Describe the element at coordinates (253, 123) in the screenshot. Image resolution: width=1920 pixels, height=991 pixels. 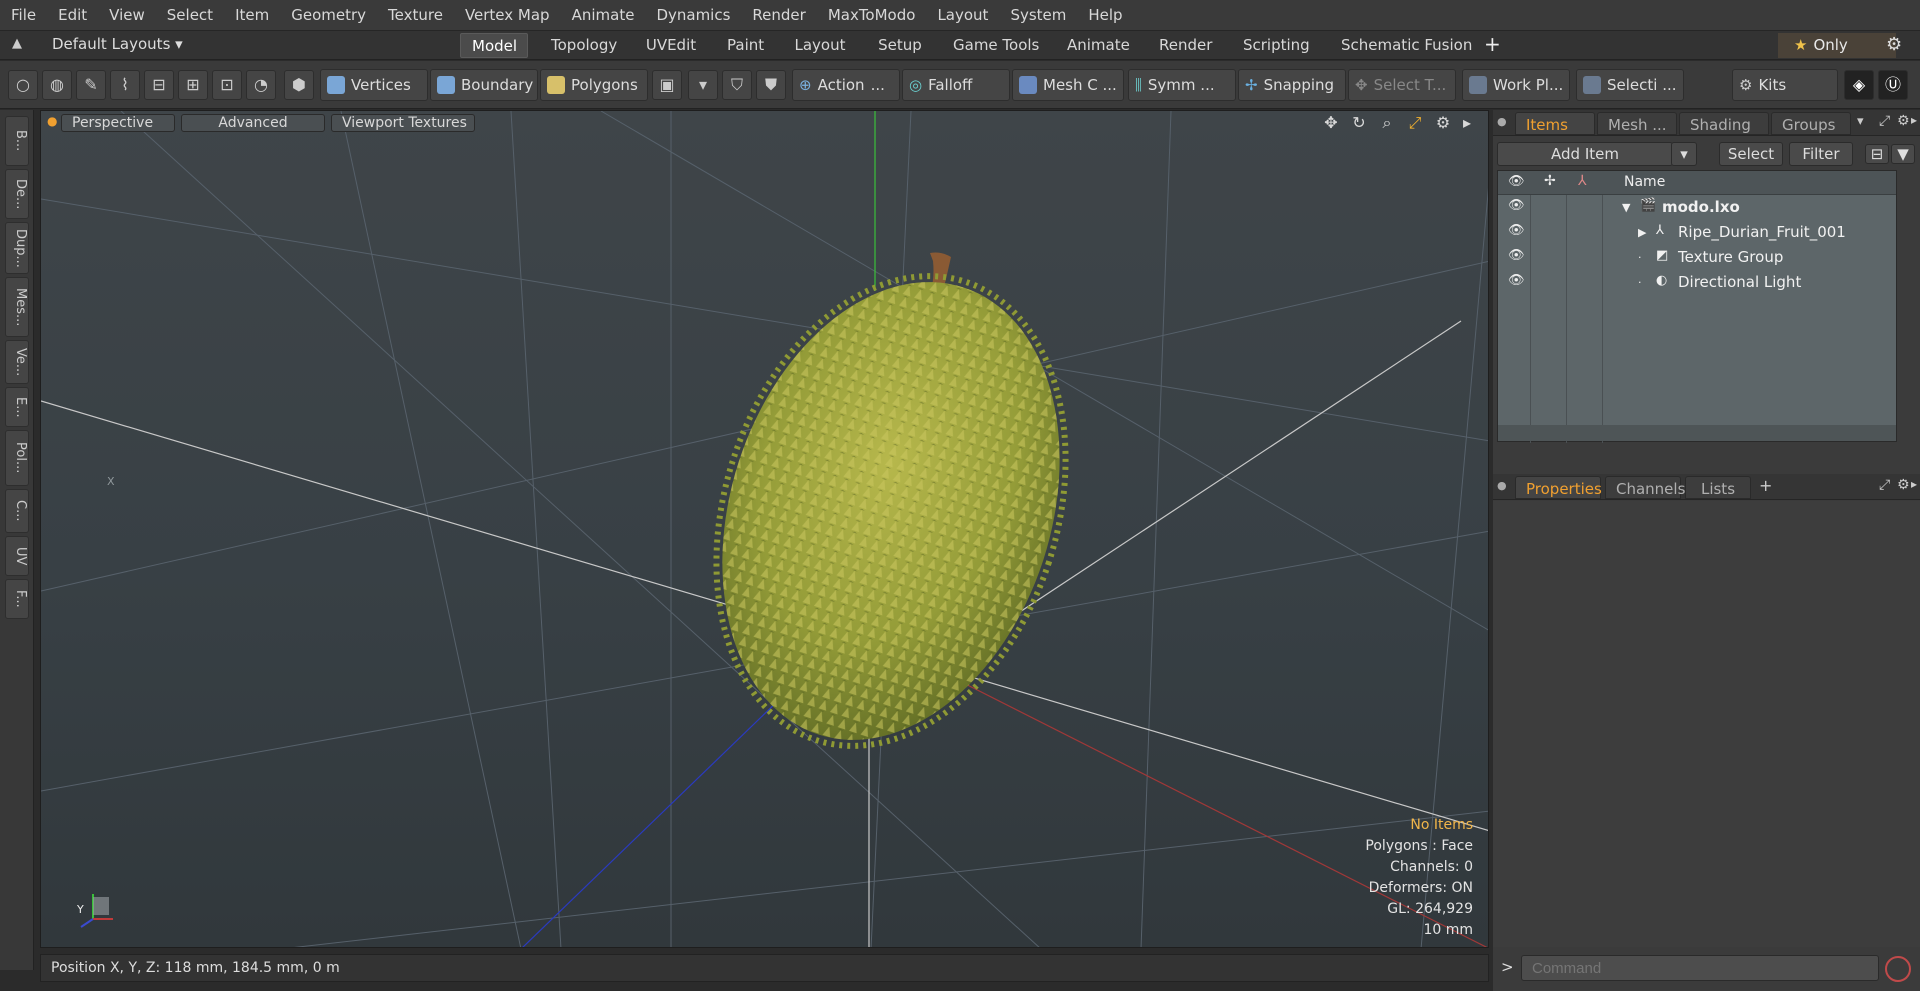
I see `advanced-dropdown: Advanced` at that location.